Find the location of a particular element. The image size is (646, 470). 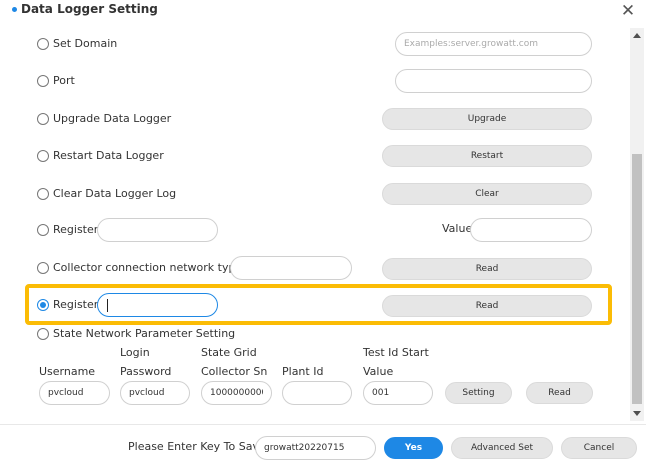

yes-button: Yes is located at coordinates (413, 448).